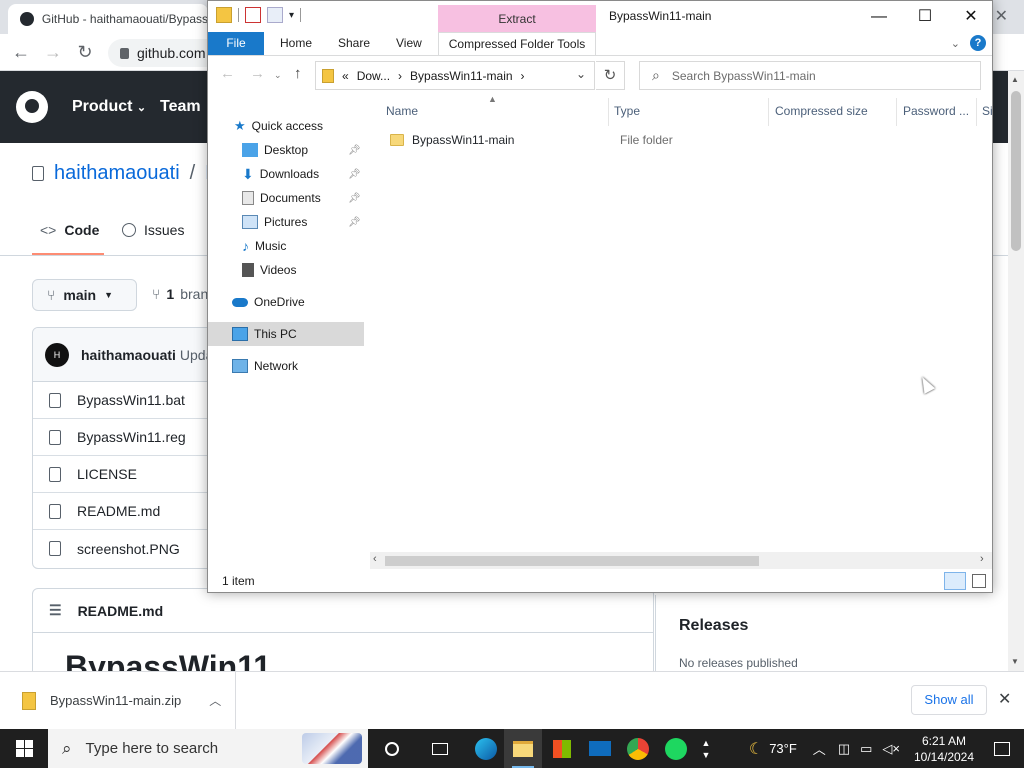  What do you see at coordinates (844, 749) in the screenshot?
I see `meet-now-icon: ◫` at bounding box center [844, 749].